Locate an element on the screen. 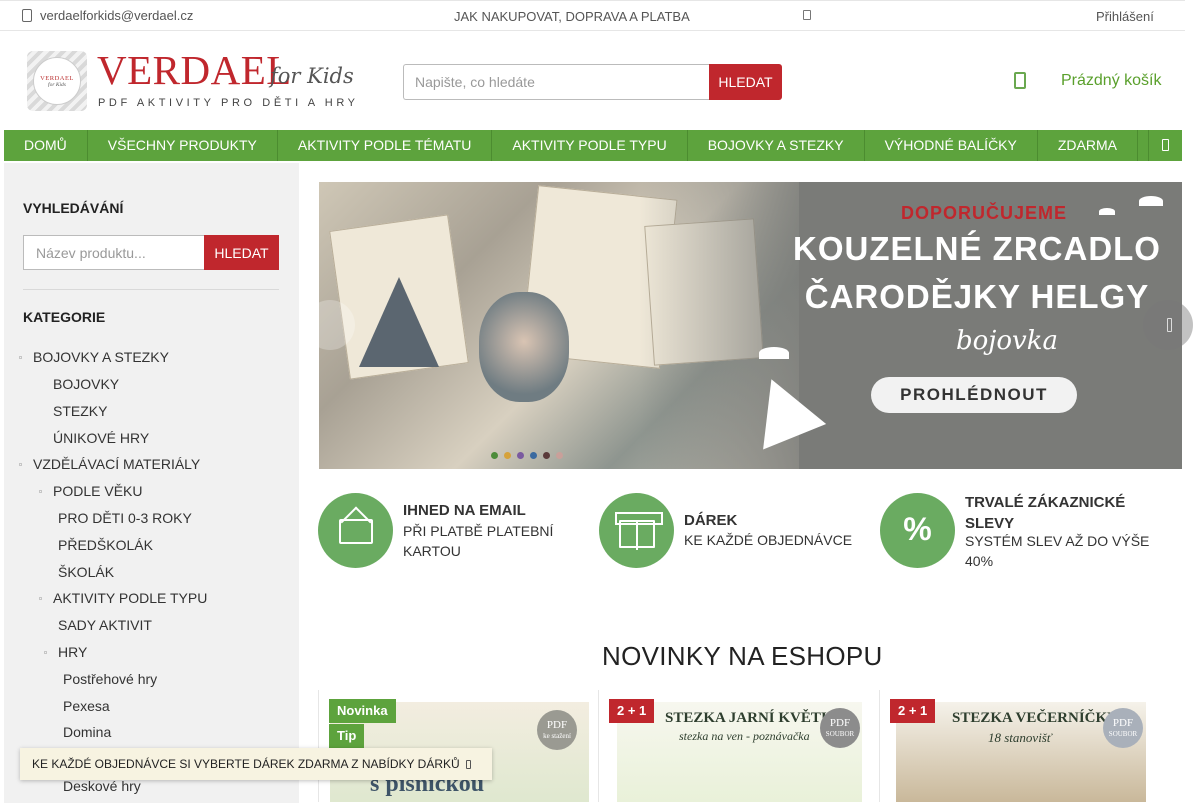 Image resolution: width=1200 pixels, height=803 pixels. percent-icon: % is located at coordinates (917, 529).